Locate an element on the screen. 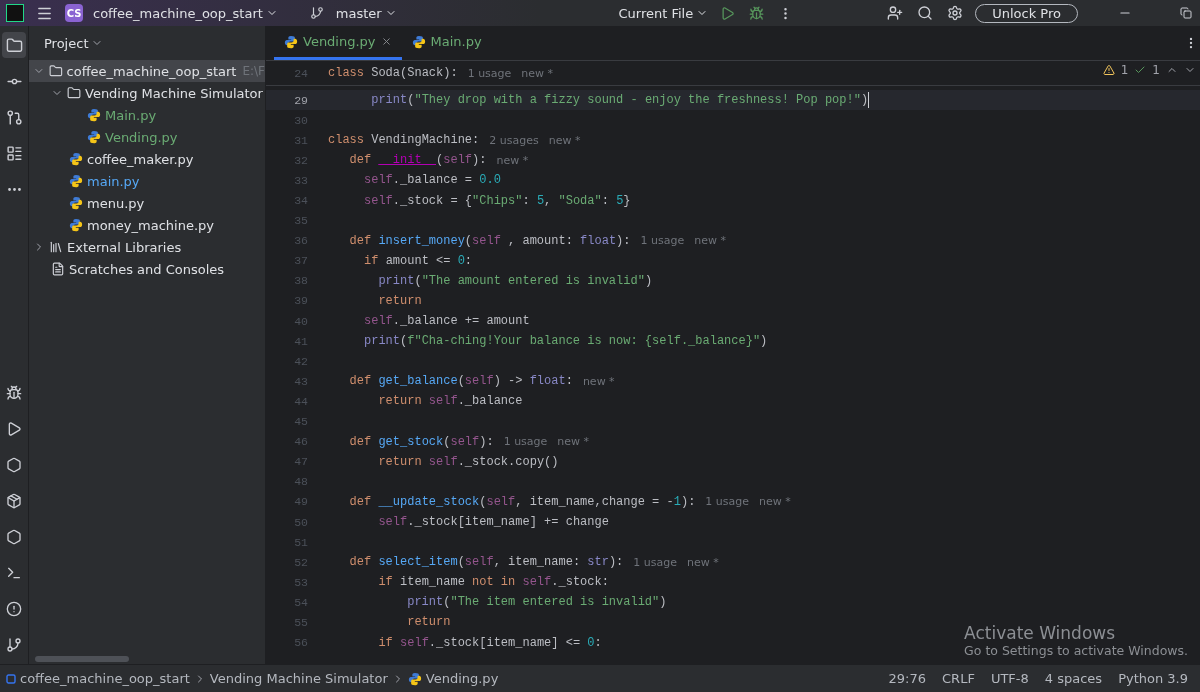  code-line: print("The amount entered is invalid") is located at coordinates (515, 280).